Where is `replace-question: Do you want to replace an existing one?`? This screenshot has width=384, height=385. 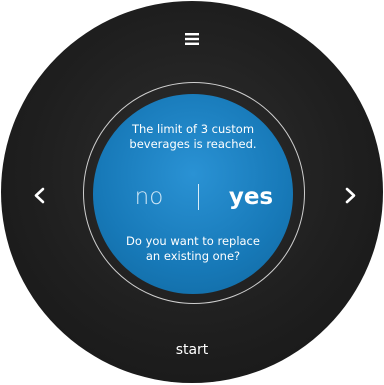 replace-question: Do you want to replace an existing one? is located at coordinates (193, 248).